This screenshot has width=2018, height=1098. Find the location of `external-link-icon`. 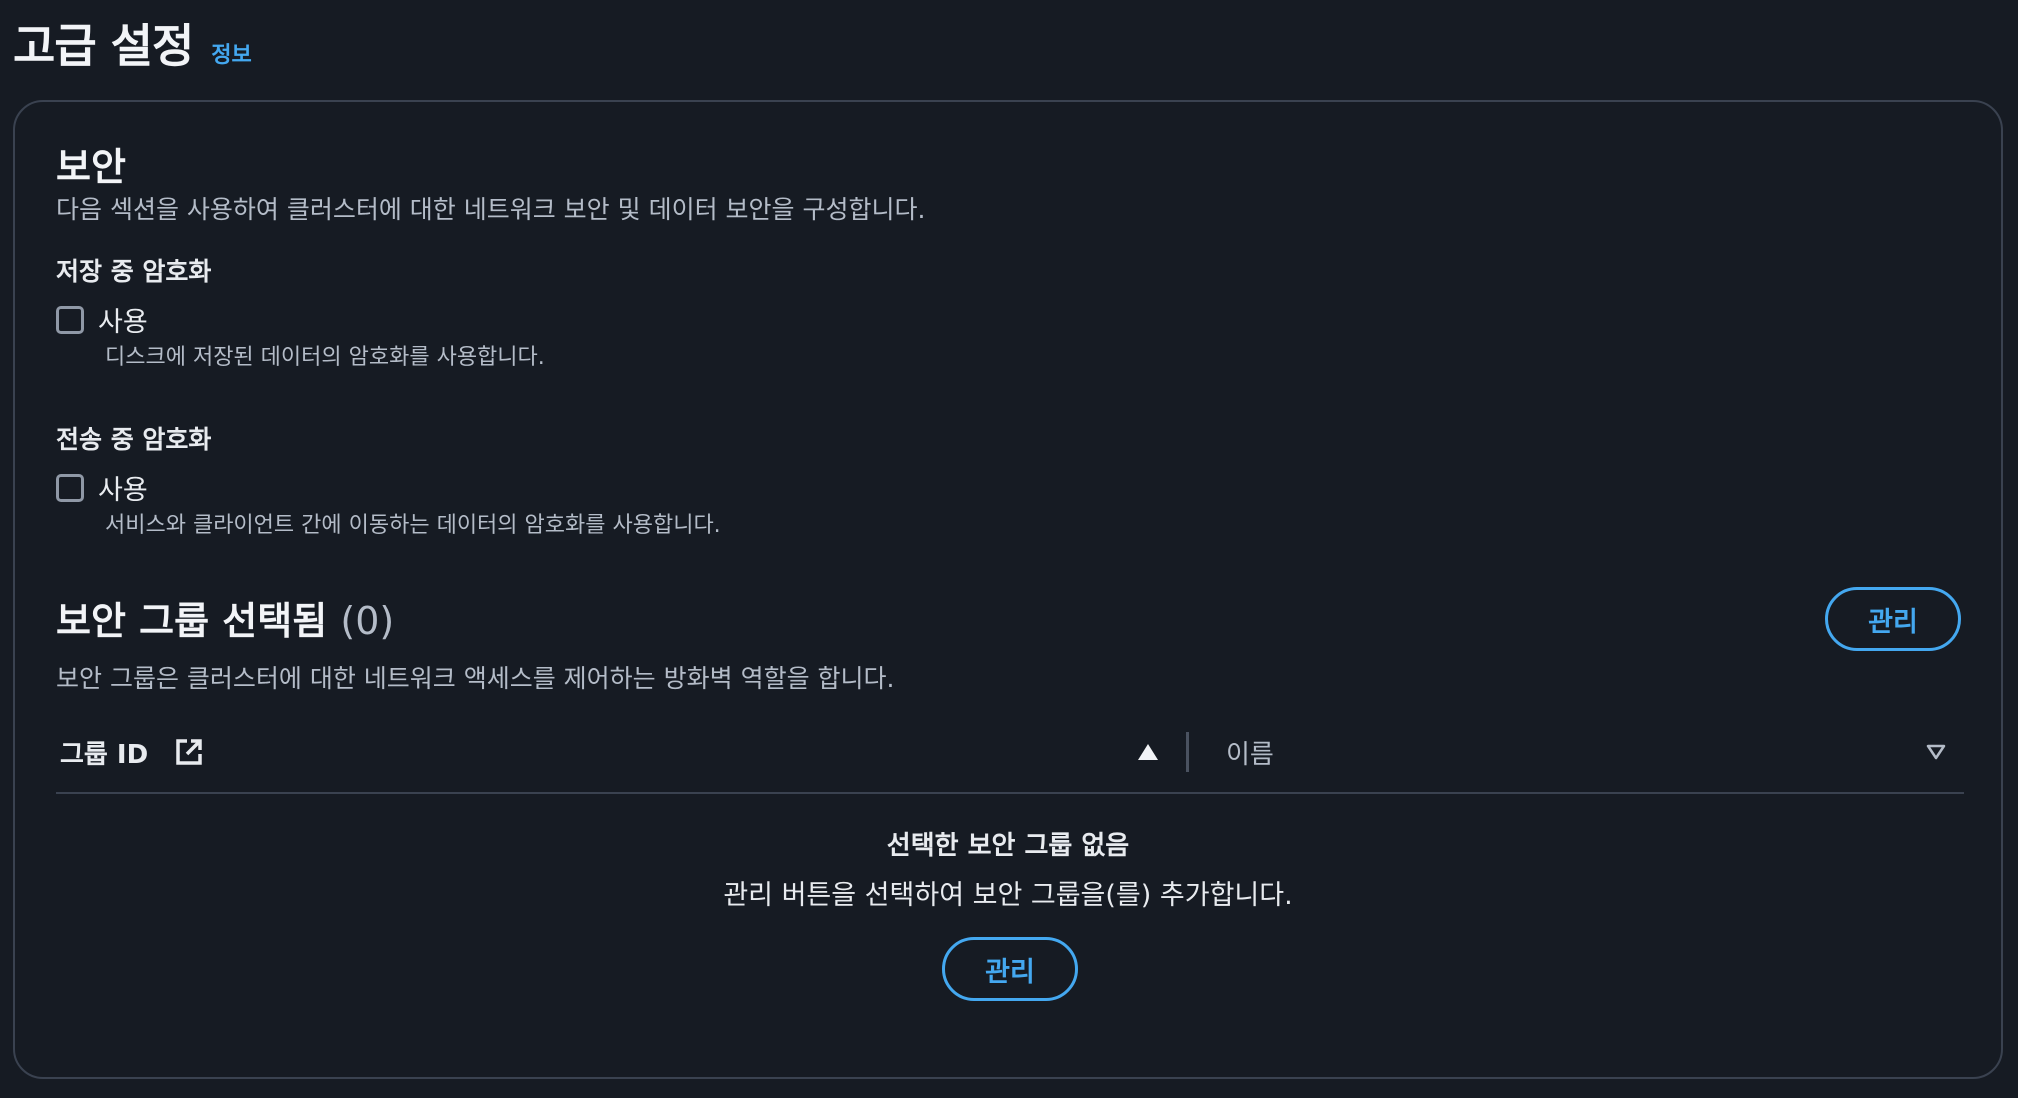

external-link-icon is located at coordinates (189, 752).